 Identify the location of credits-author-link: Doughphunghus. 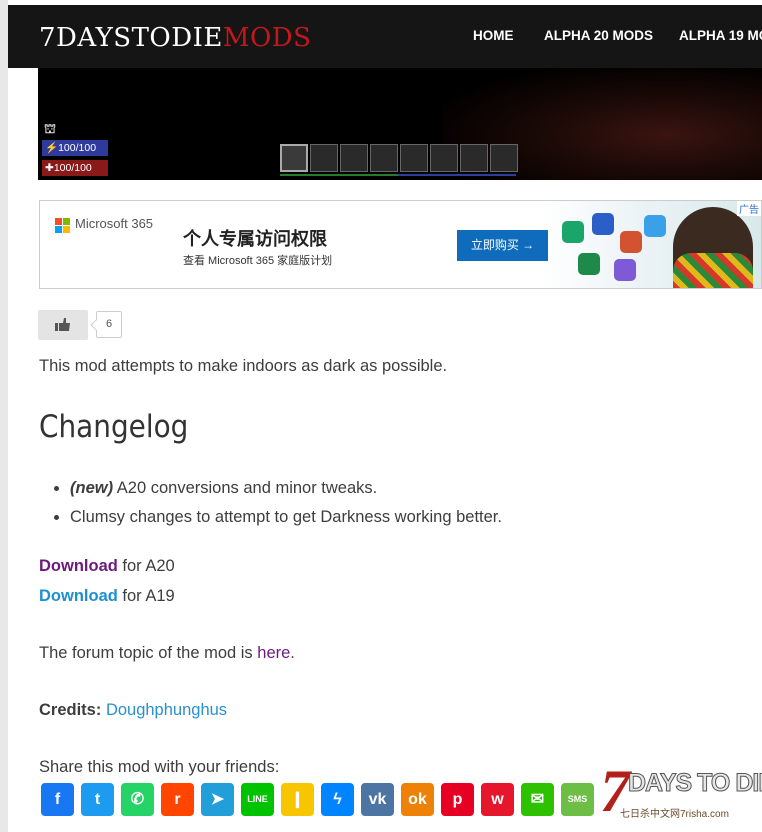
(166, 710).